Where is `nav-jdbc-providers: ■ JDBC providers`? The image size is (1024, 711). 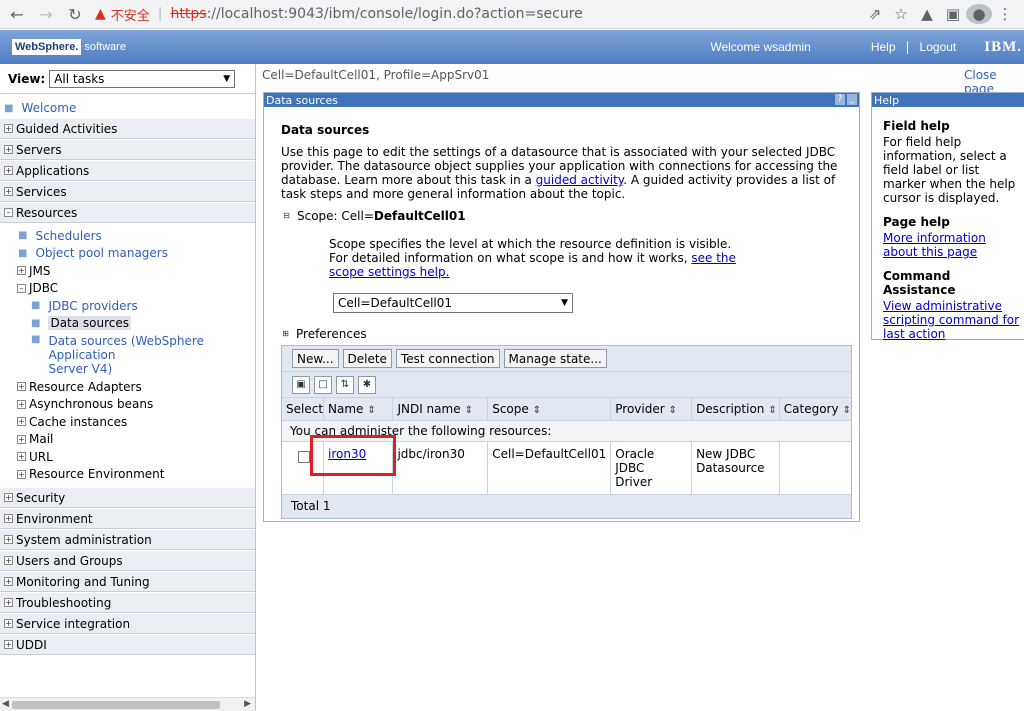
nav-jdbc-providers: ■ JDBC providers is located at coordinates (127, 306).